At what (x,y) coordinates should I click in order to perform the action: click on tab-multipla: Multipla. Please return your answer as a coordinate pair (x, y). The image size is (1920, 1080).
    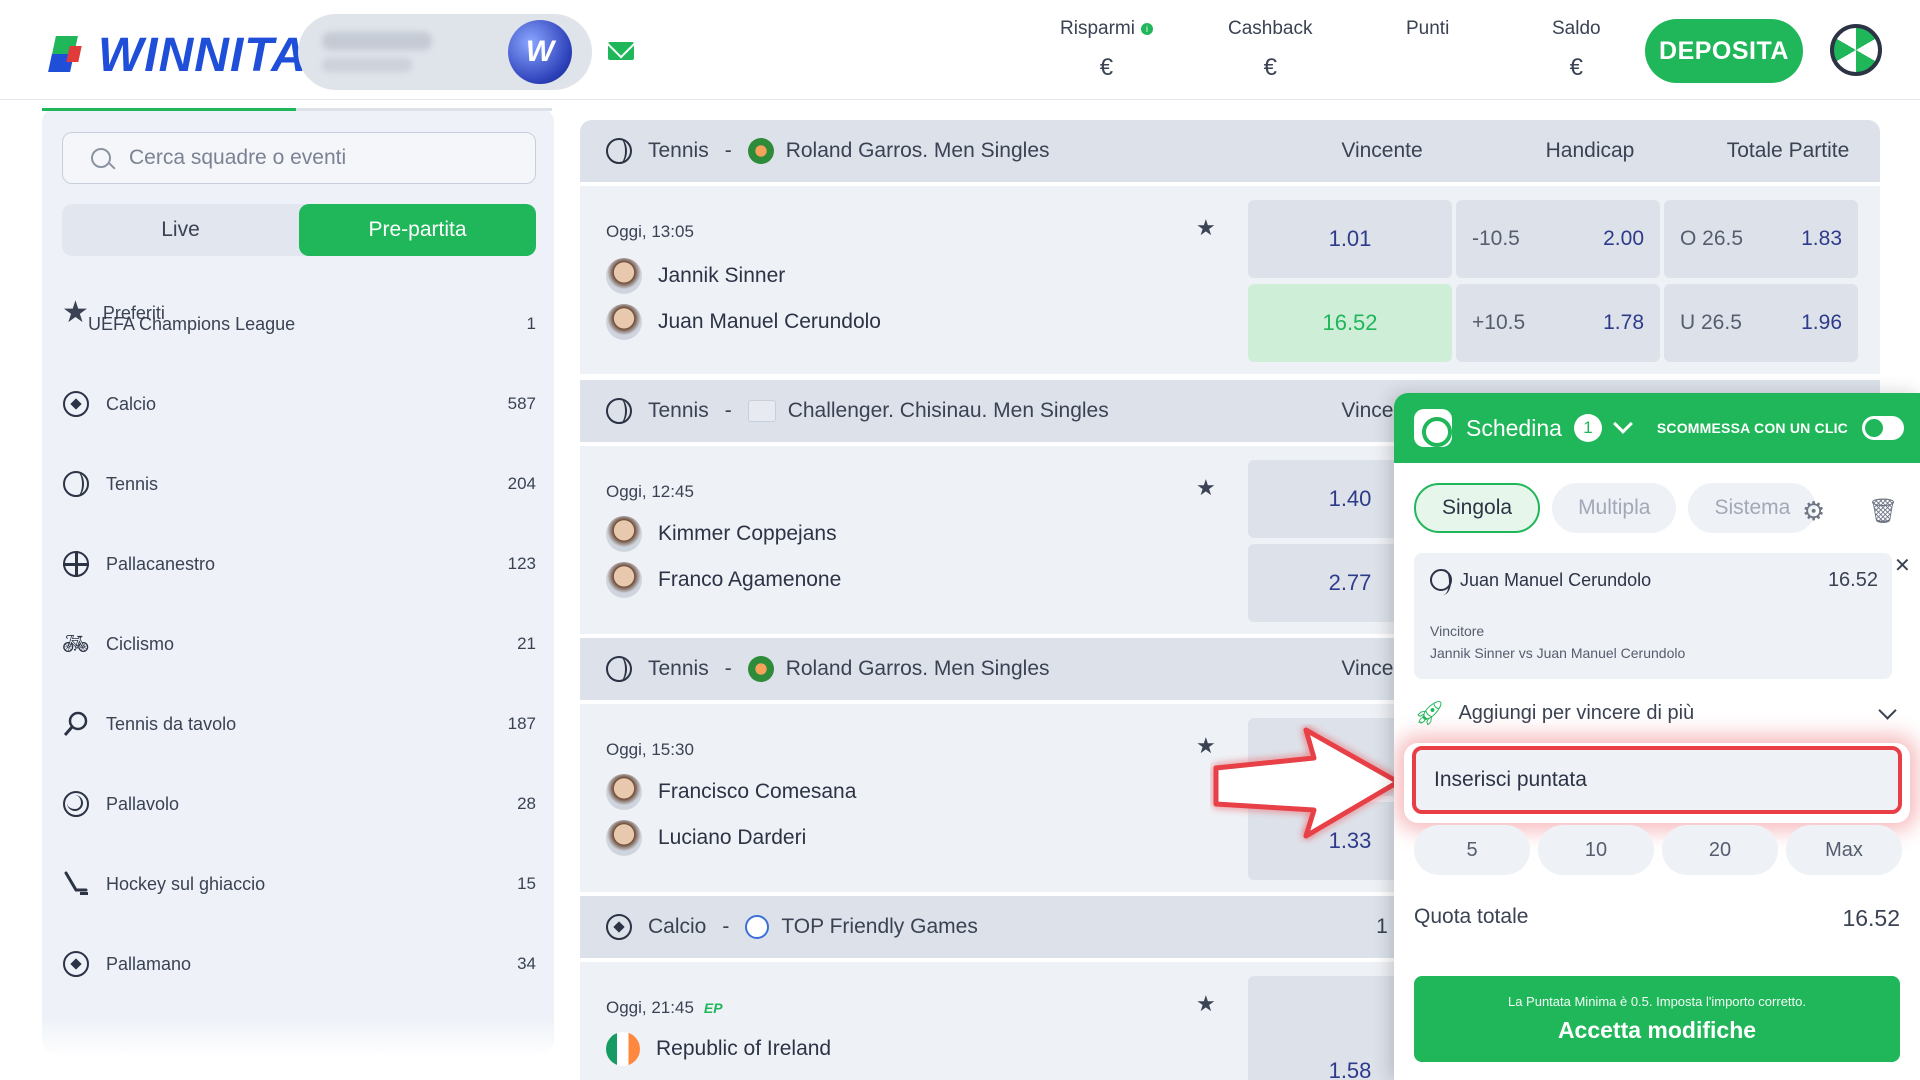
    Looking at the image, I should click on (1614, 508).